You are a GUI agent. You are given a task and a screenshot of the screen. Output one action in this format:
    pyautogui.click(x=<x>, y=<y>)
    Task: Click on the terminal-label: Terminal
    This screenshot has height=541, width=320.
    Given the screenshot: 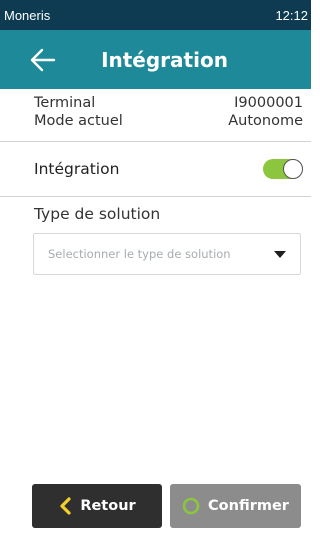 What is the action you would take?
    pyautogui.click(x=65, y=103)
    